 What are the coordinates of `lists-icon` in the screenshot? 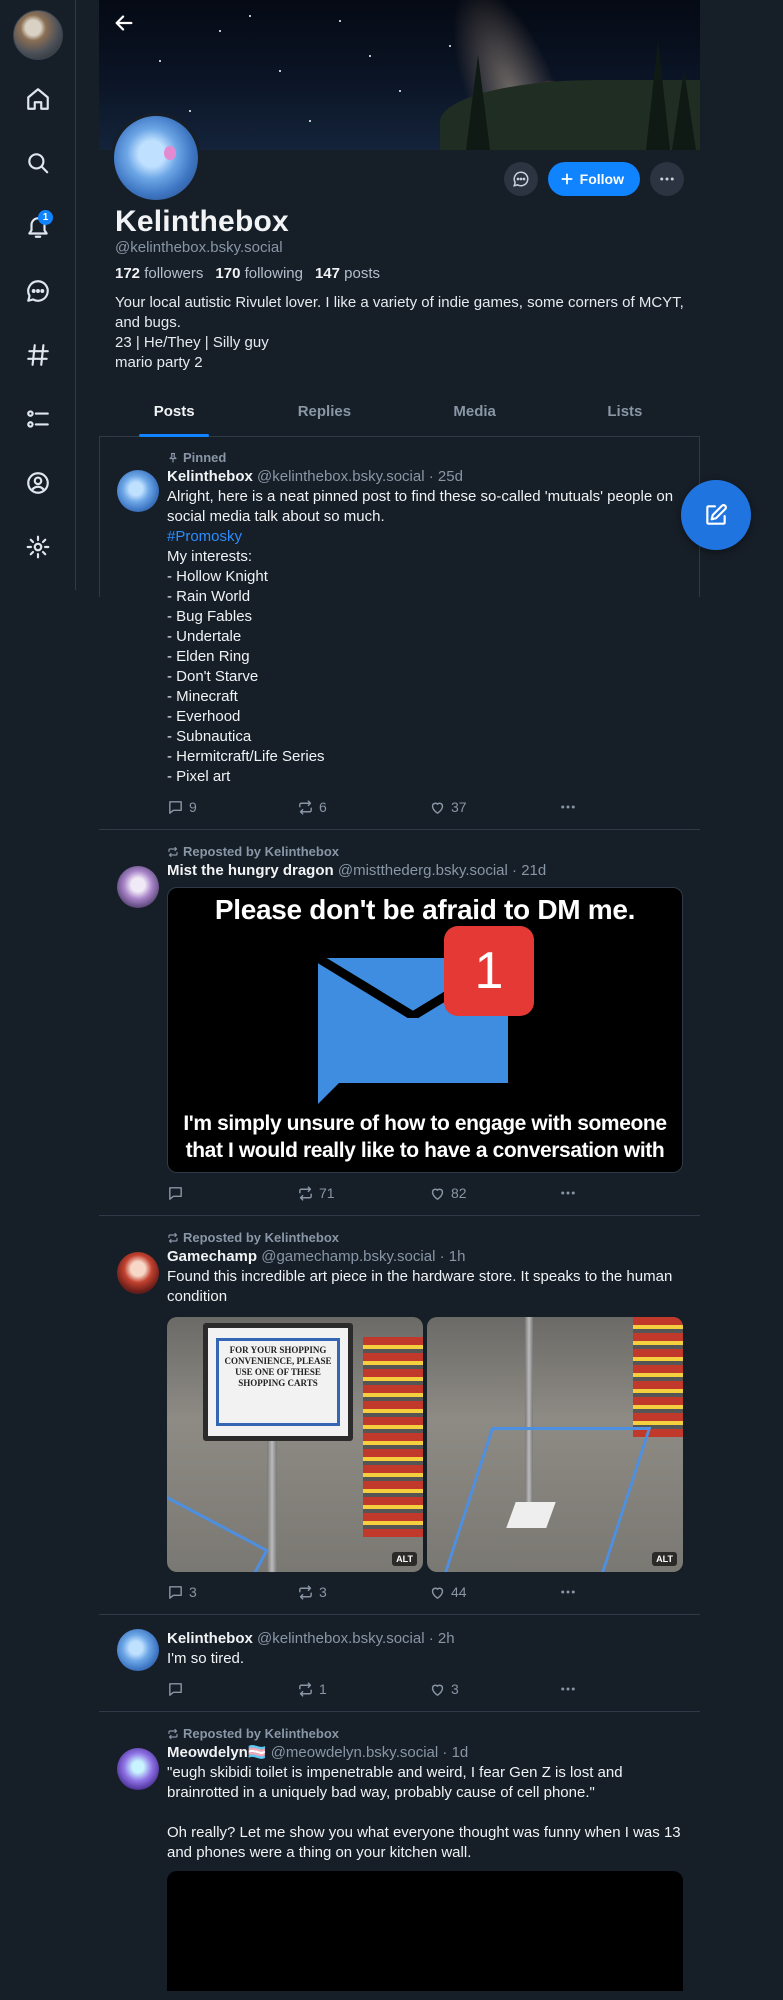 It's located at (38, 419).